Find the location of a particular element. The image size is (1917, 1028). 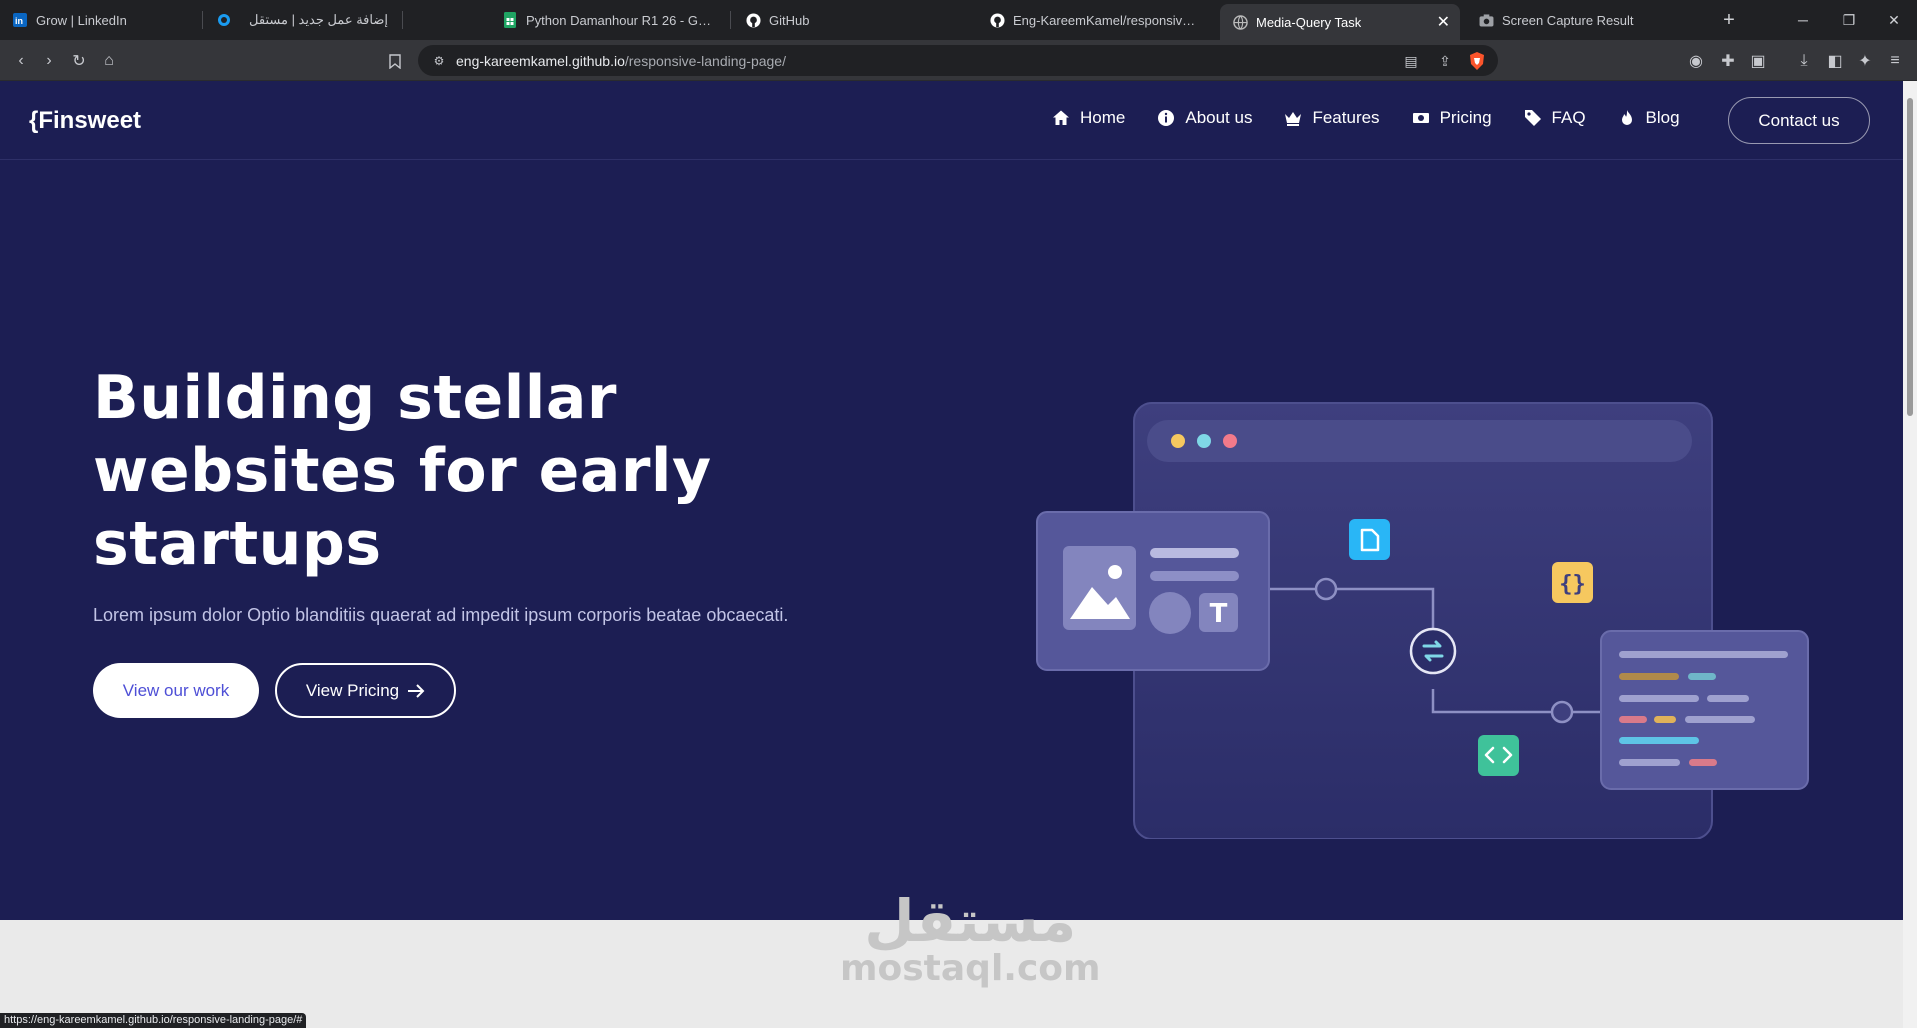

svg-text: T is located at coordinates (1219, 614).